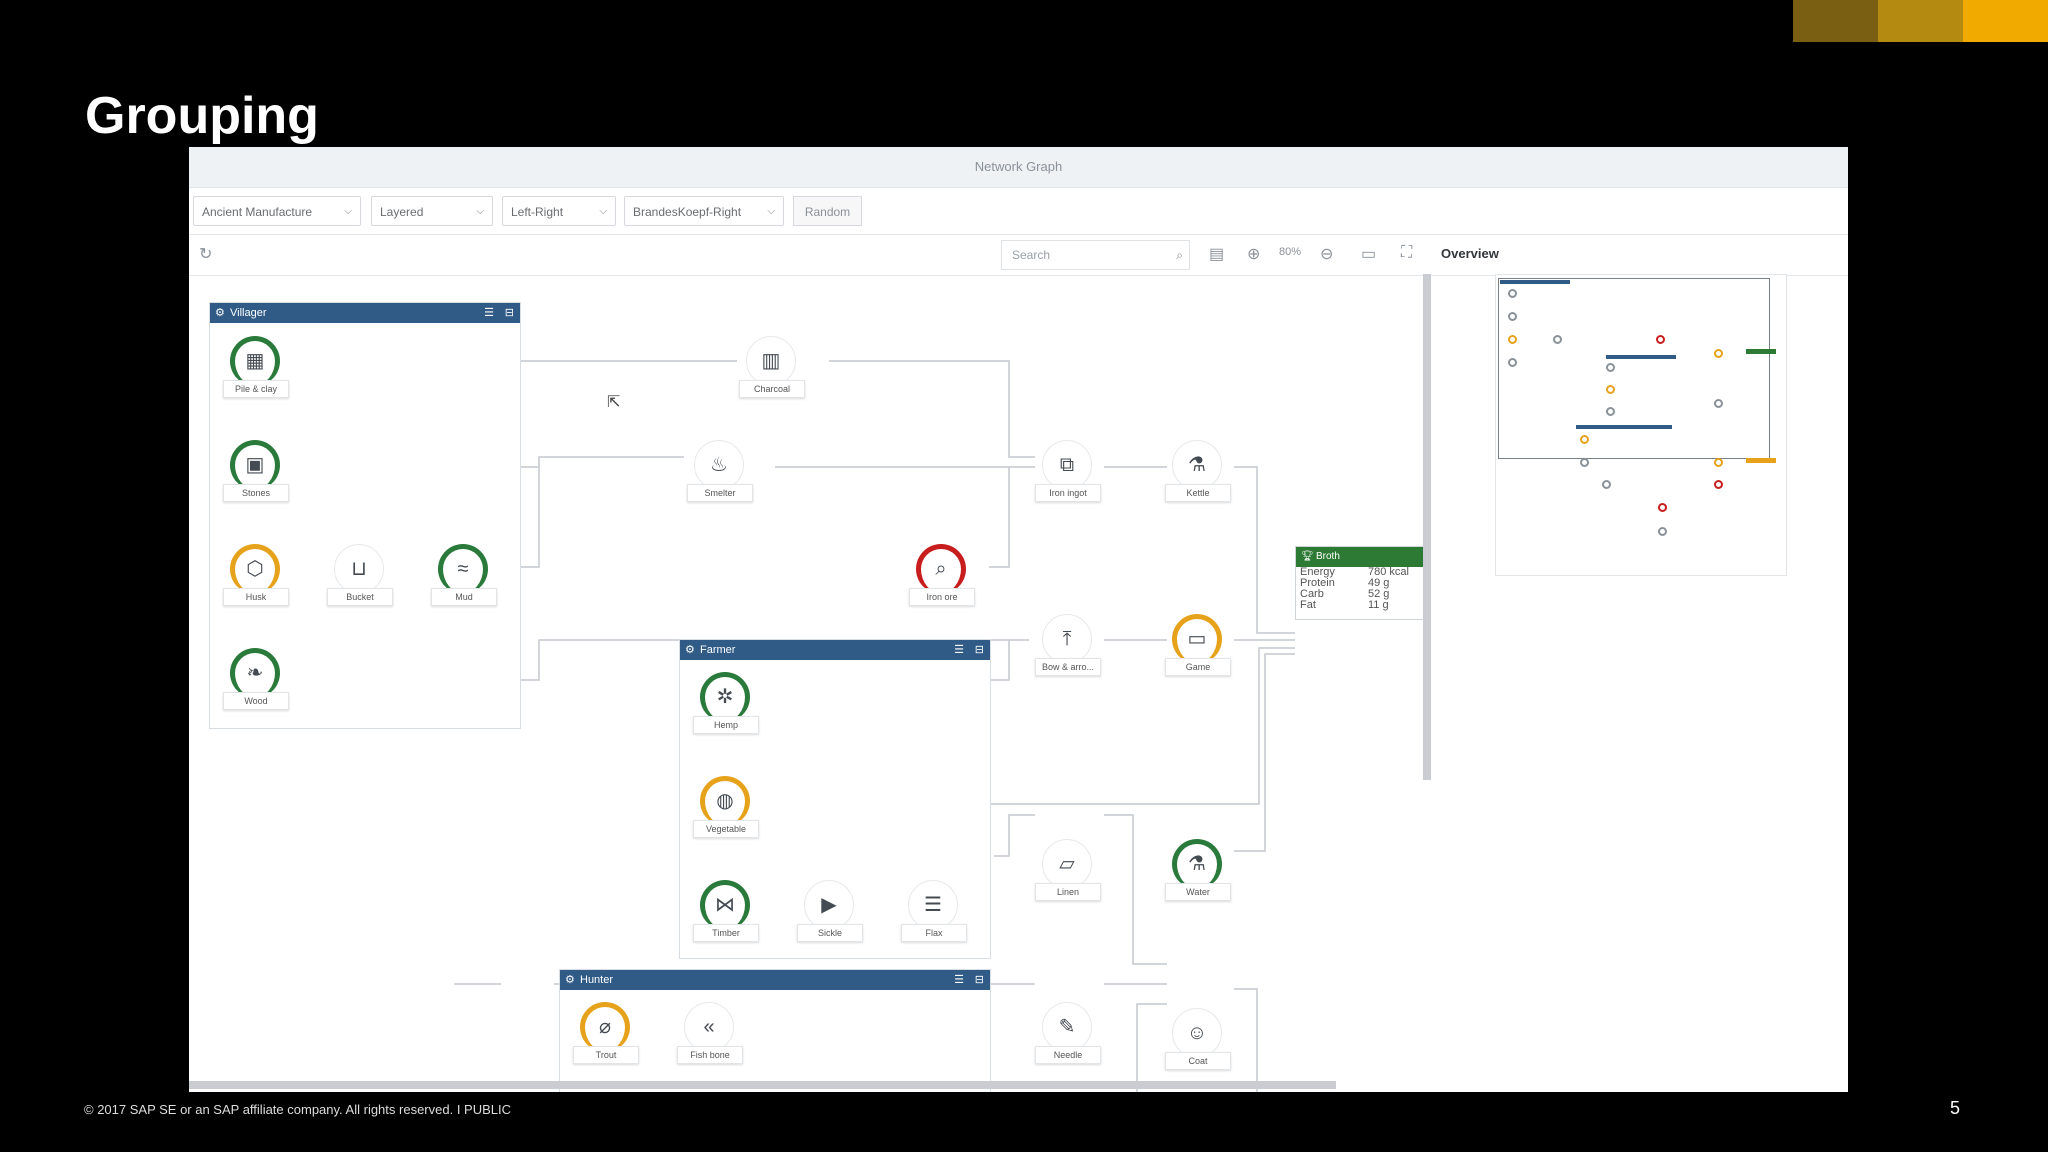 This screenshot has width=2048, height=1152. I want to click on node-bucket: ⊔ Bucket, so click(361, 580).